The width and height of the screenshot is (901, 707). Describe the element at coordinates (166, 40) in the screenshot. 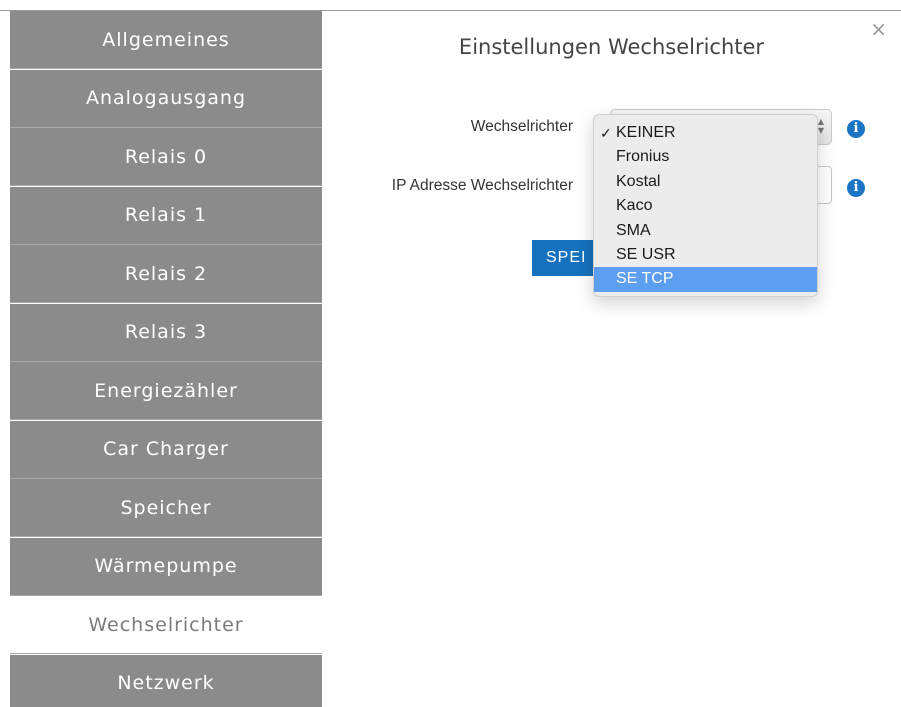

I see `sidebar-item-allgemeines: Allgemeines` at that location.